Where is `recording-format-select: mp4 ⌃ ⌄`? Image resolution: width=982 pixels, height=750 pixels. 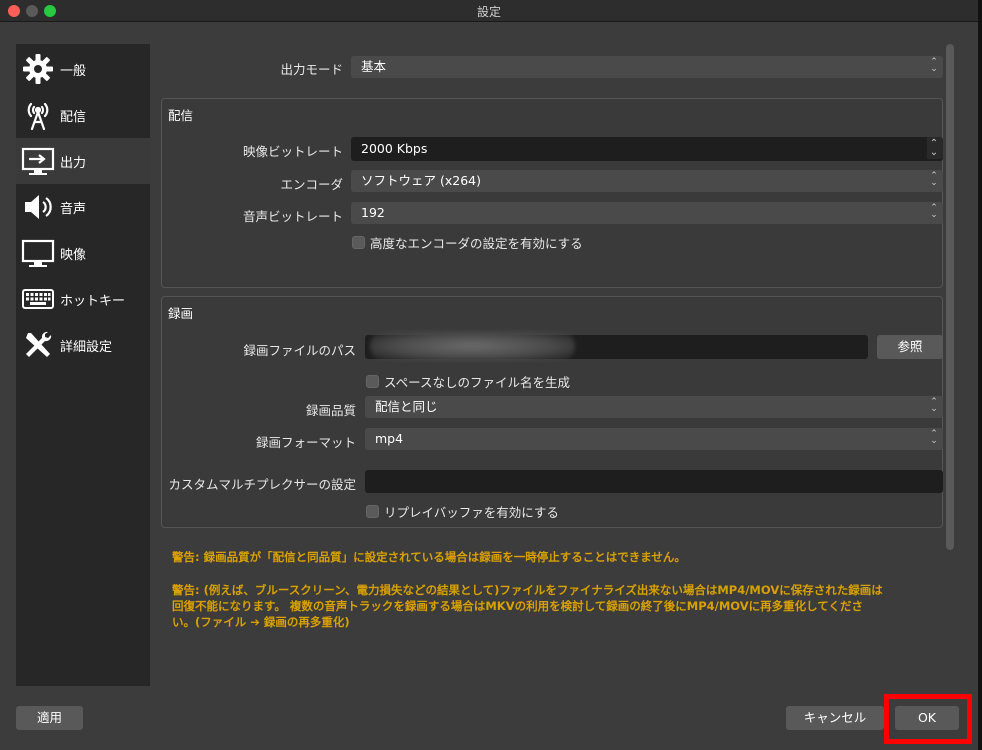 recording-format-select: mp4 ⌃ ⌄ is located at coordinates (654, 439).